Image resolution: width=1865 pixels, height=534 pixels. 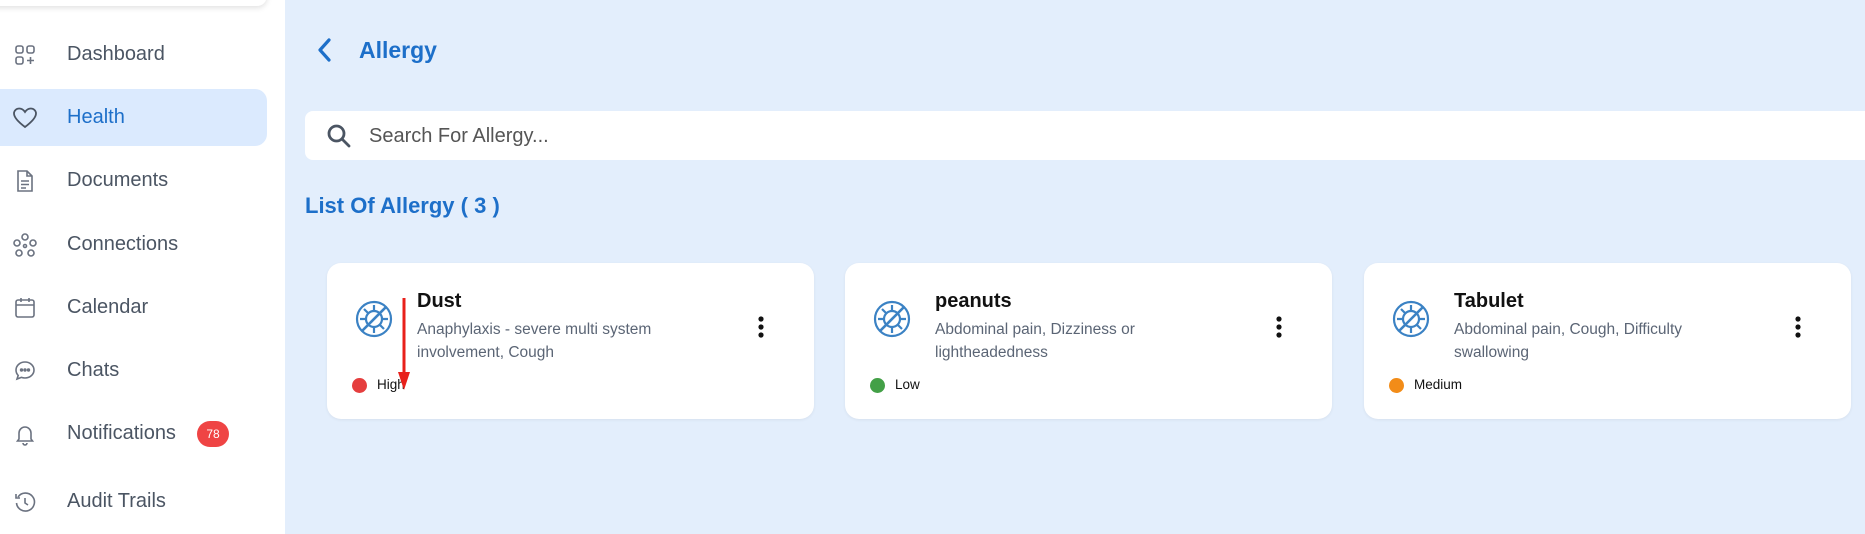 I want to click on bell-icon, so click(x=25, y=434).